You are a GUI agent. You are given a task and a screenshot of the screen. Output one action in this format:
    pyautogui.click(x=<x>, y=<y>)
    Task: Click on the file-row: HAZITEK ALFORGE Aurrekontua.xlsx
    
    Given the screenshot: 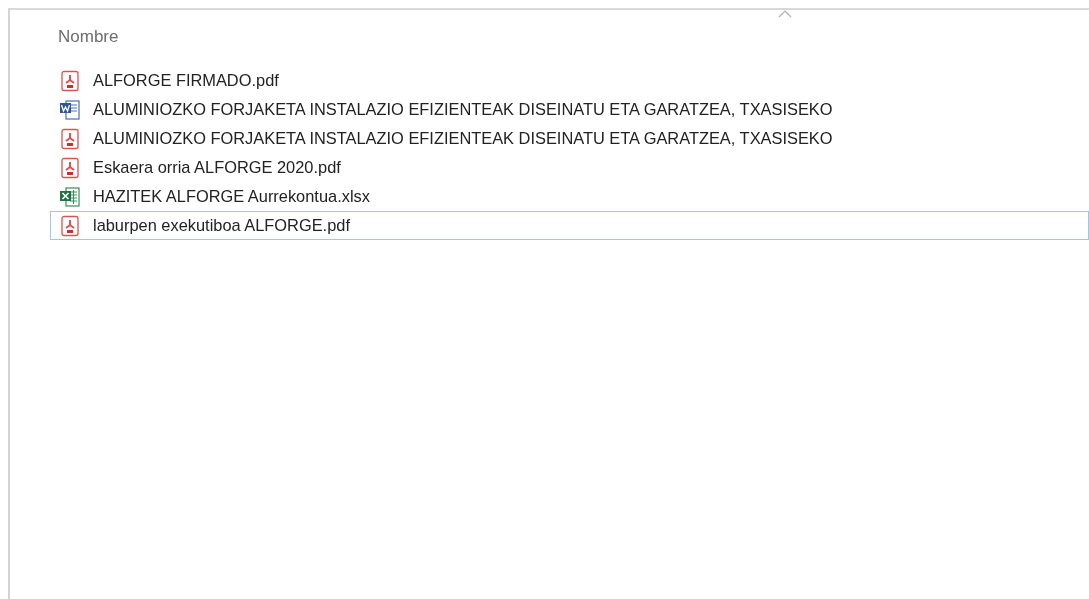 What is the action you would take?
    pyautogui.click(x=569, y=196)
    